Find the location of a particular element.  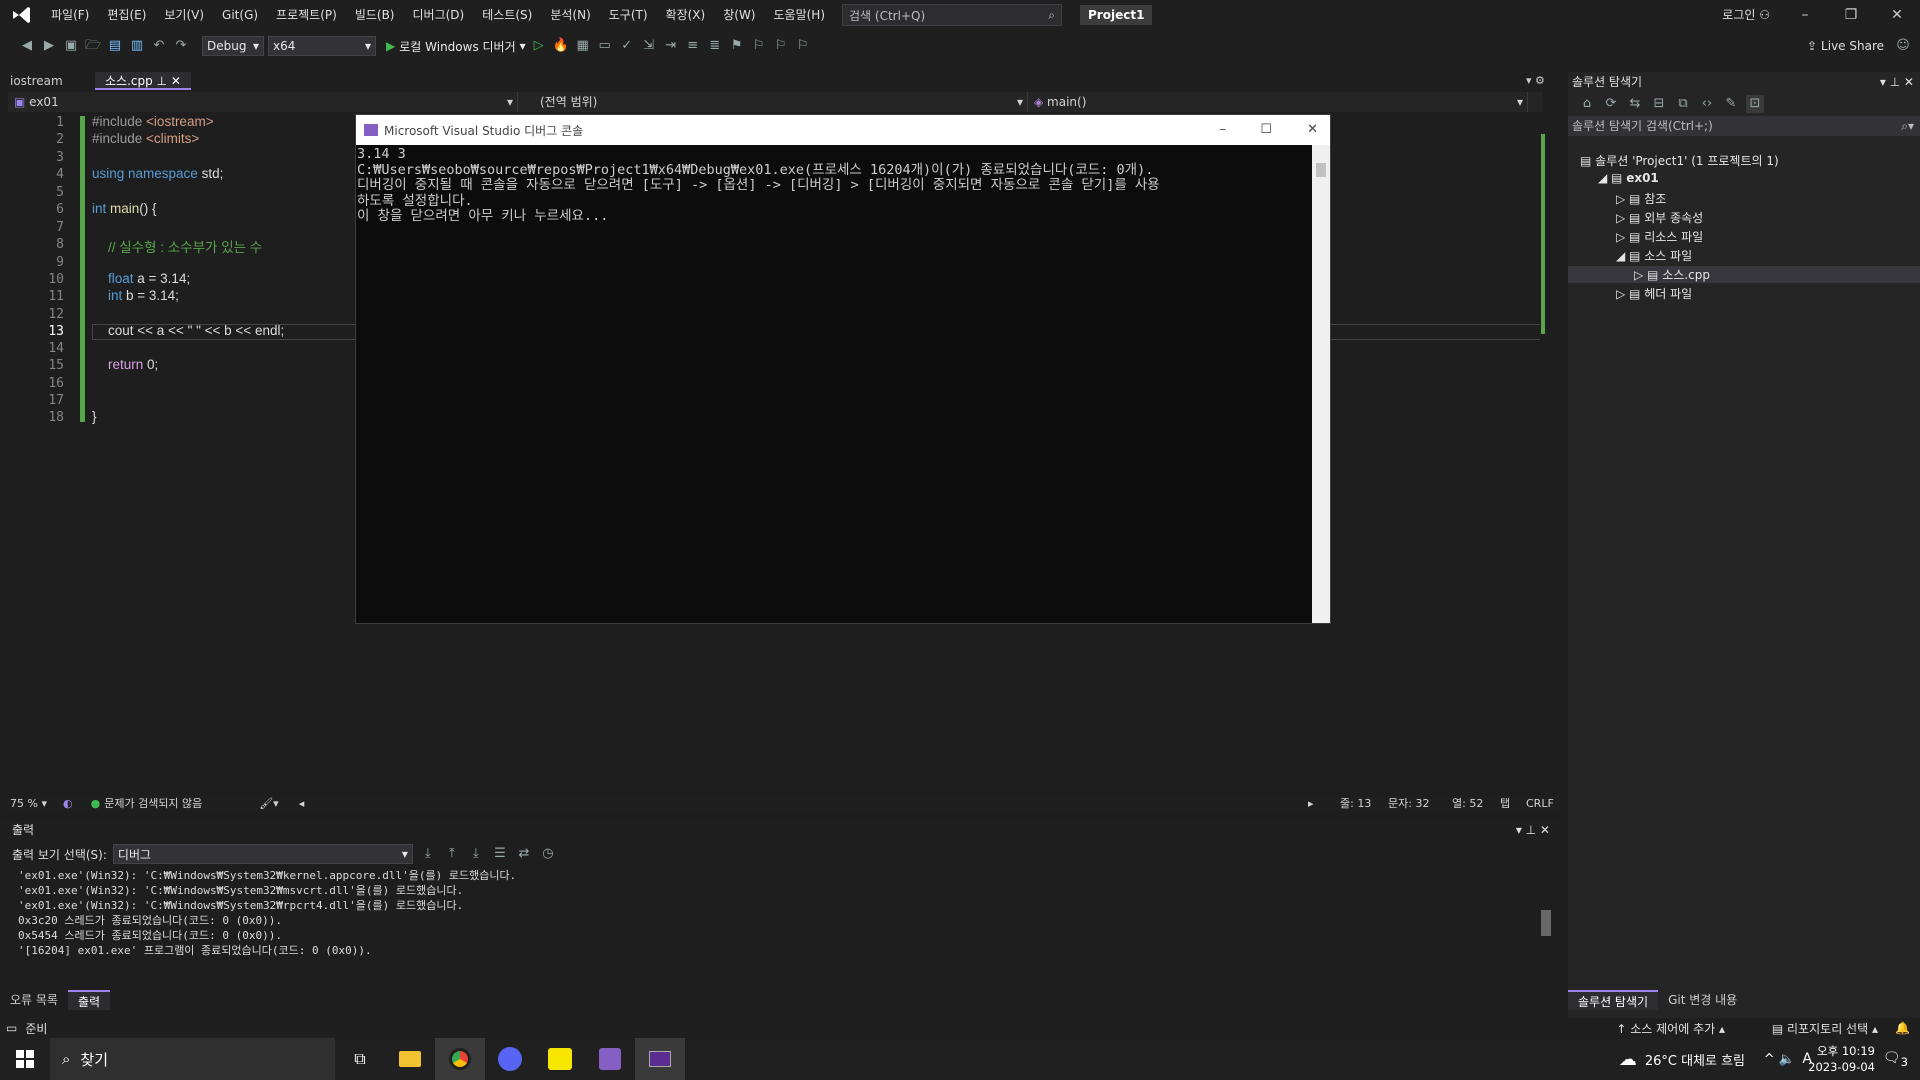

menu-item-12: 도움말(H) is located at coordinates (800, 15).